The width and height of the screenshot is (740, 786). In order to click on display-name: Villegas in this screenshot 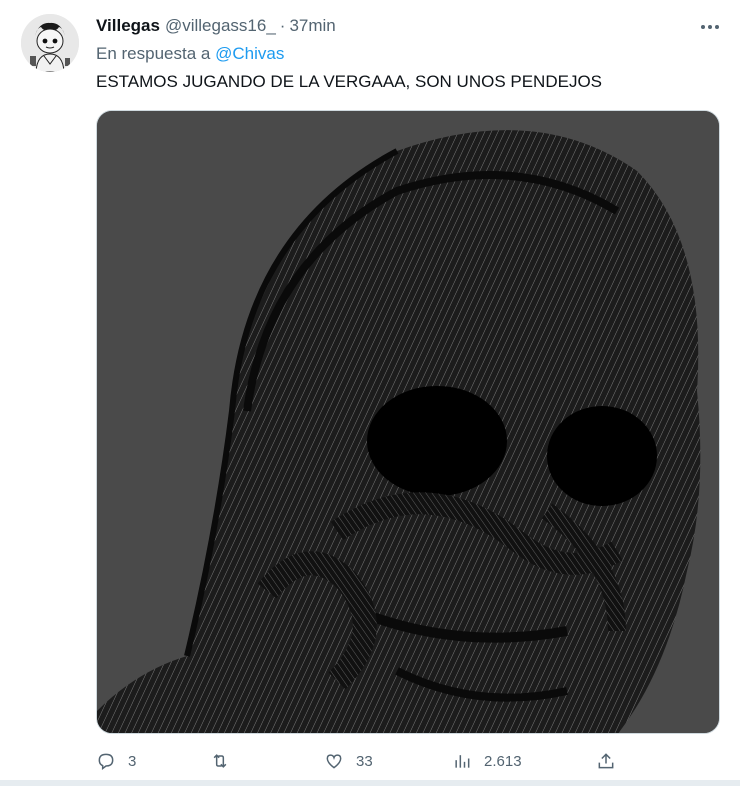, I will do `click(128, 26)`.